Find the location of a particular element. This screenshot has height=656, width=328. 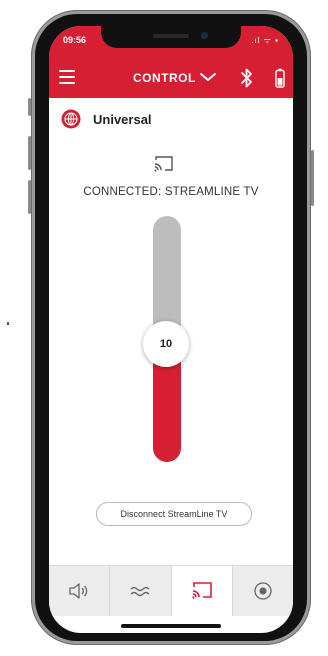

speaker-icon is located at coordinates (78, 591).